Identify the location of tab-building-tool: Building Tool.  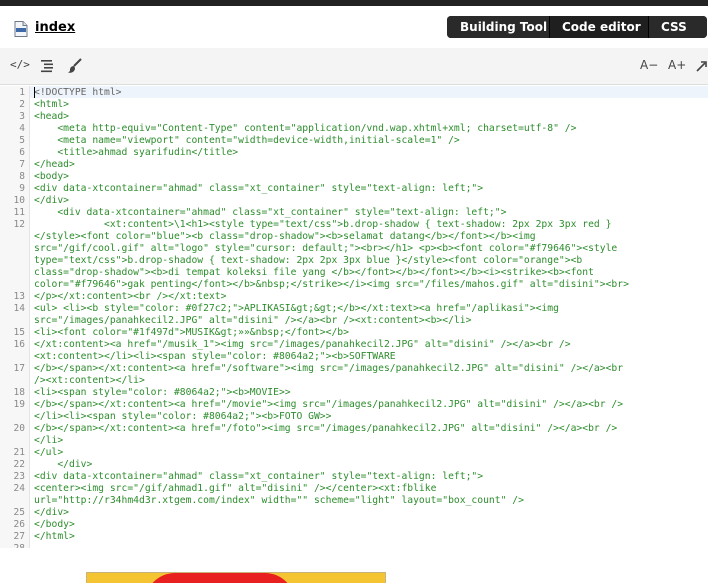
(498, 27).